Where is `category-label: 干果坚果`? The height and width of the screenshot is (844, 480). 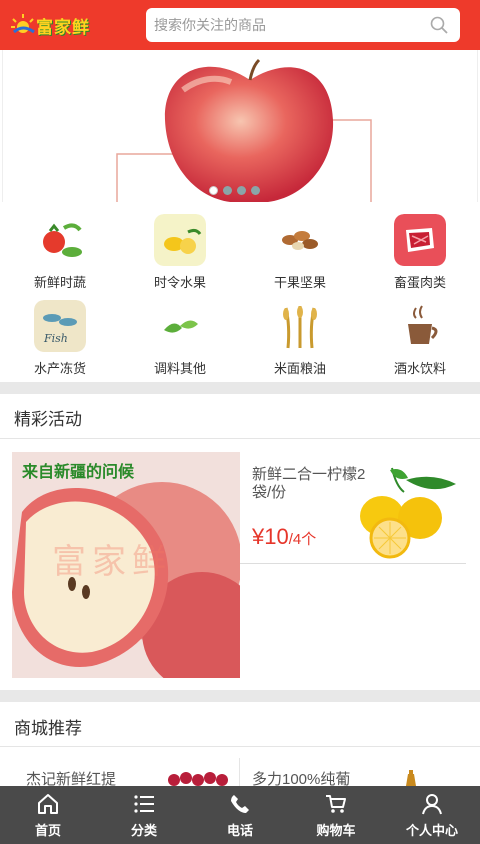
category-label: 干果坚果 is located at coordinates (299, 282).